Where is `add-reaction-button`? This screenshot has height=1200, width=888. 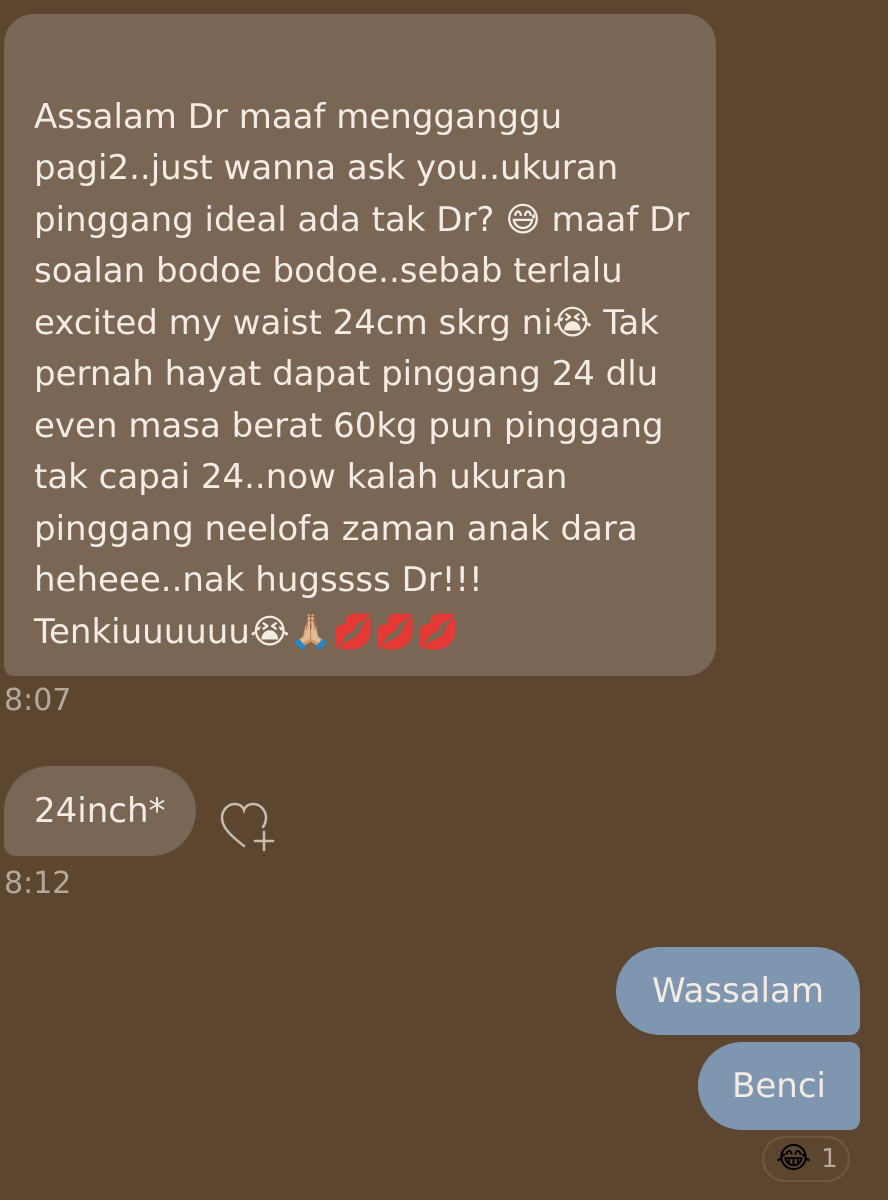 add-reaction-button is located at coordinates (248, 828).